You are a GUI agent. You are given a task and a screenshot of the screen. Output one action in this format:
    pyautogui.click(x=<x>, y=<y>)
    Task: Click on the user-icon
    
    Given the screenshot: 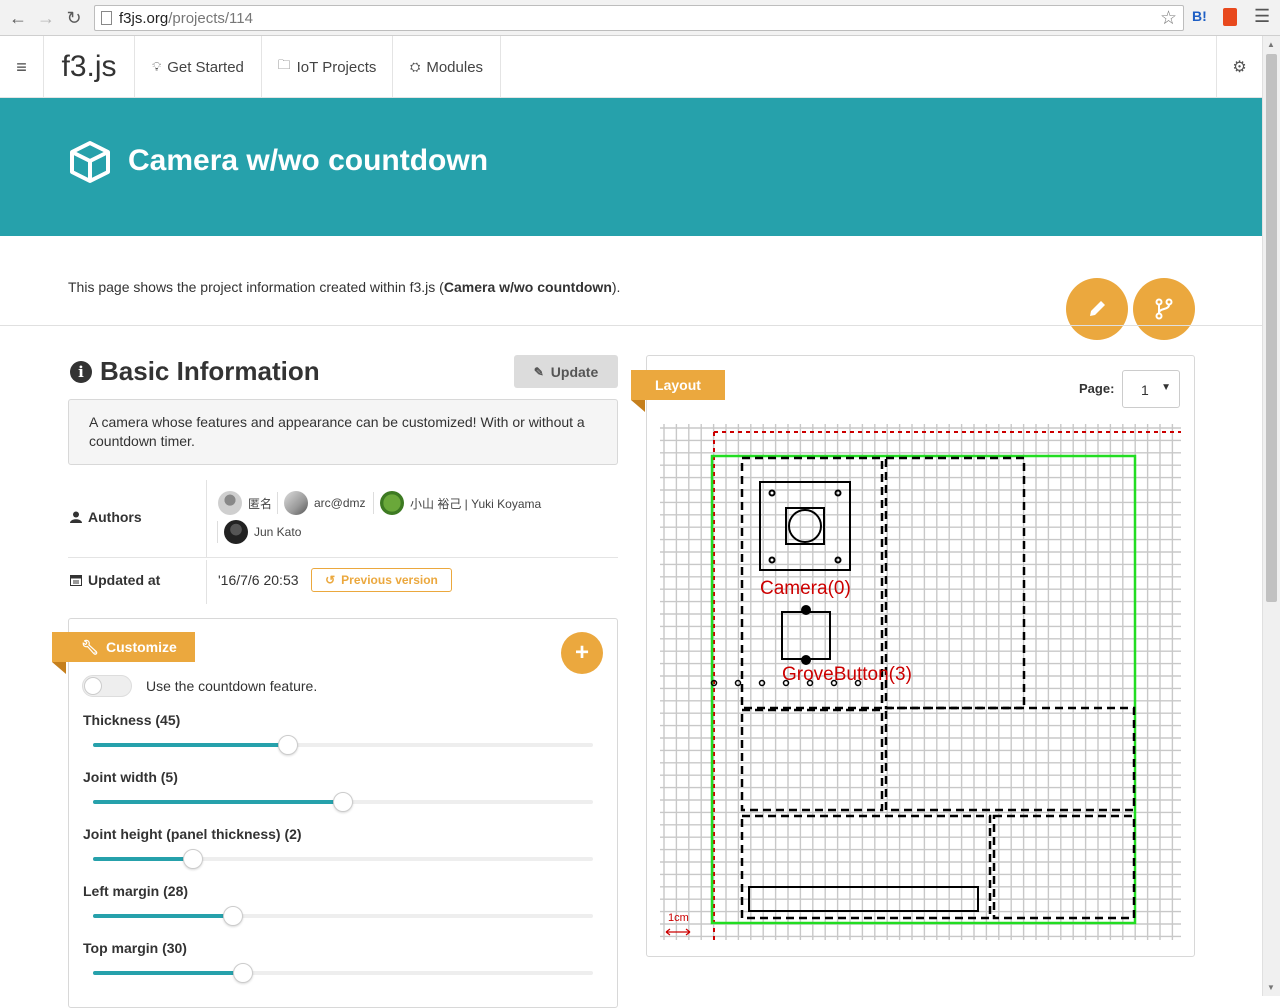 What is the action you would take?
    pyautogui.click(x=76, y=517)
    